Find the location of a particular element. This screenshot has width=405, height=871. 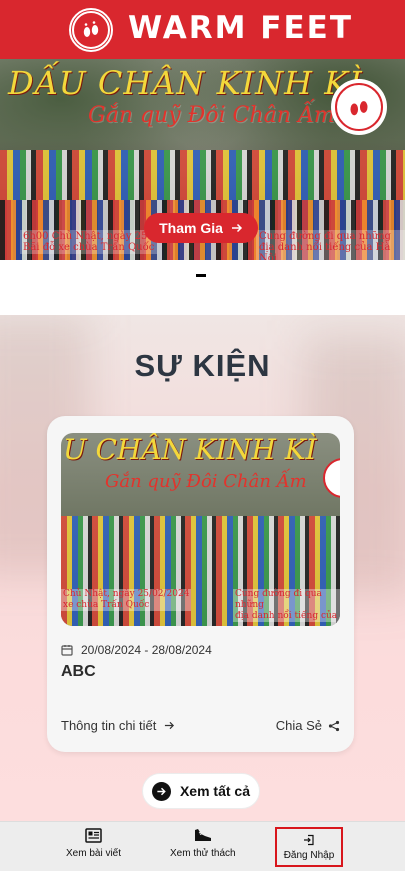

share-icon is located at coordinates (334, 725).